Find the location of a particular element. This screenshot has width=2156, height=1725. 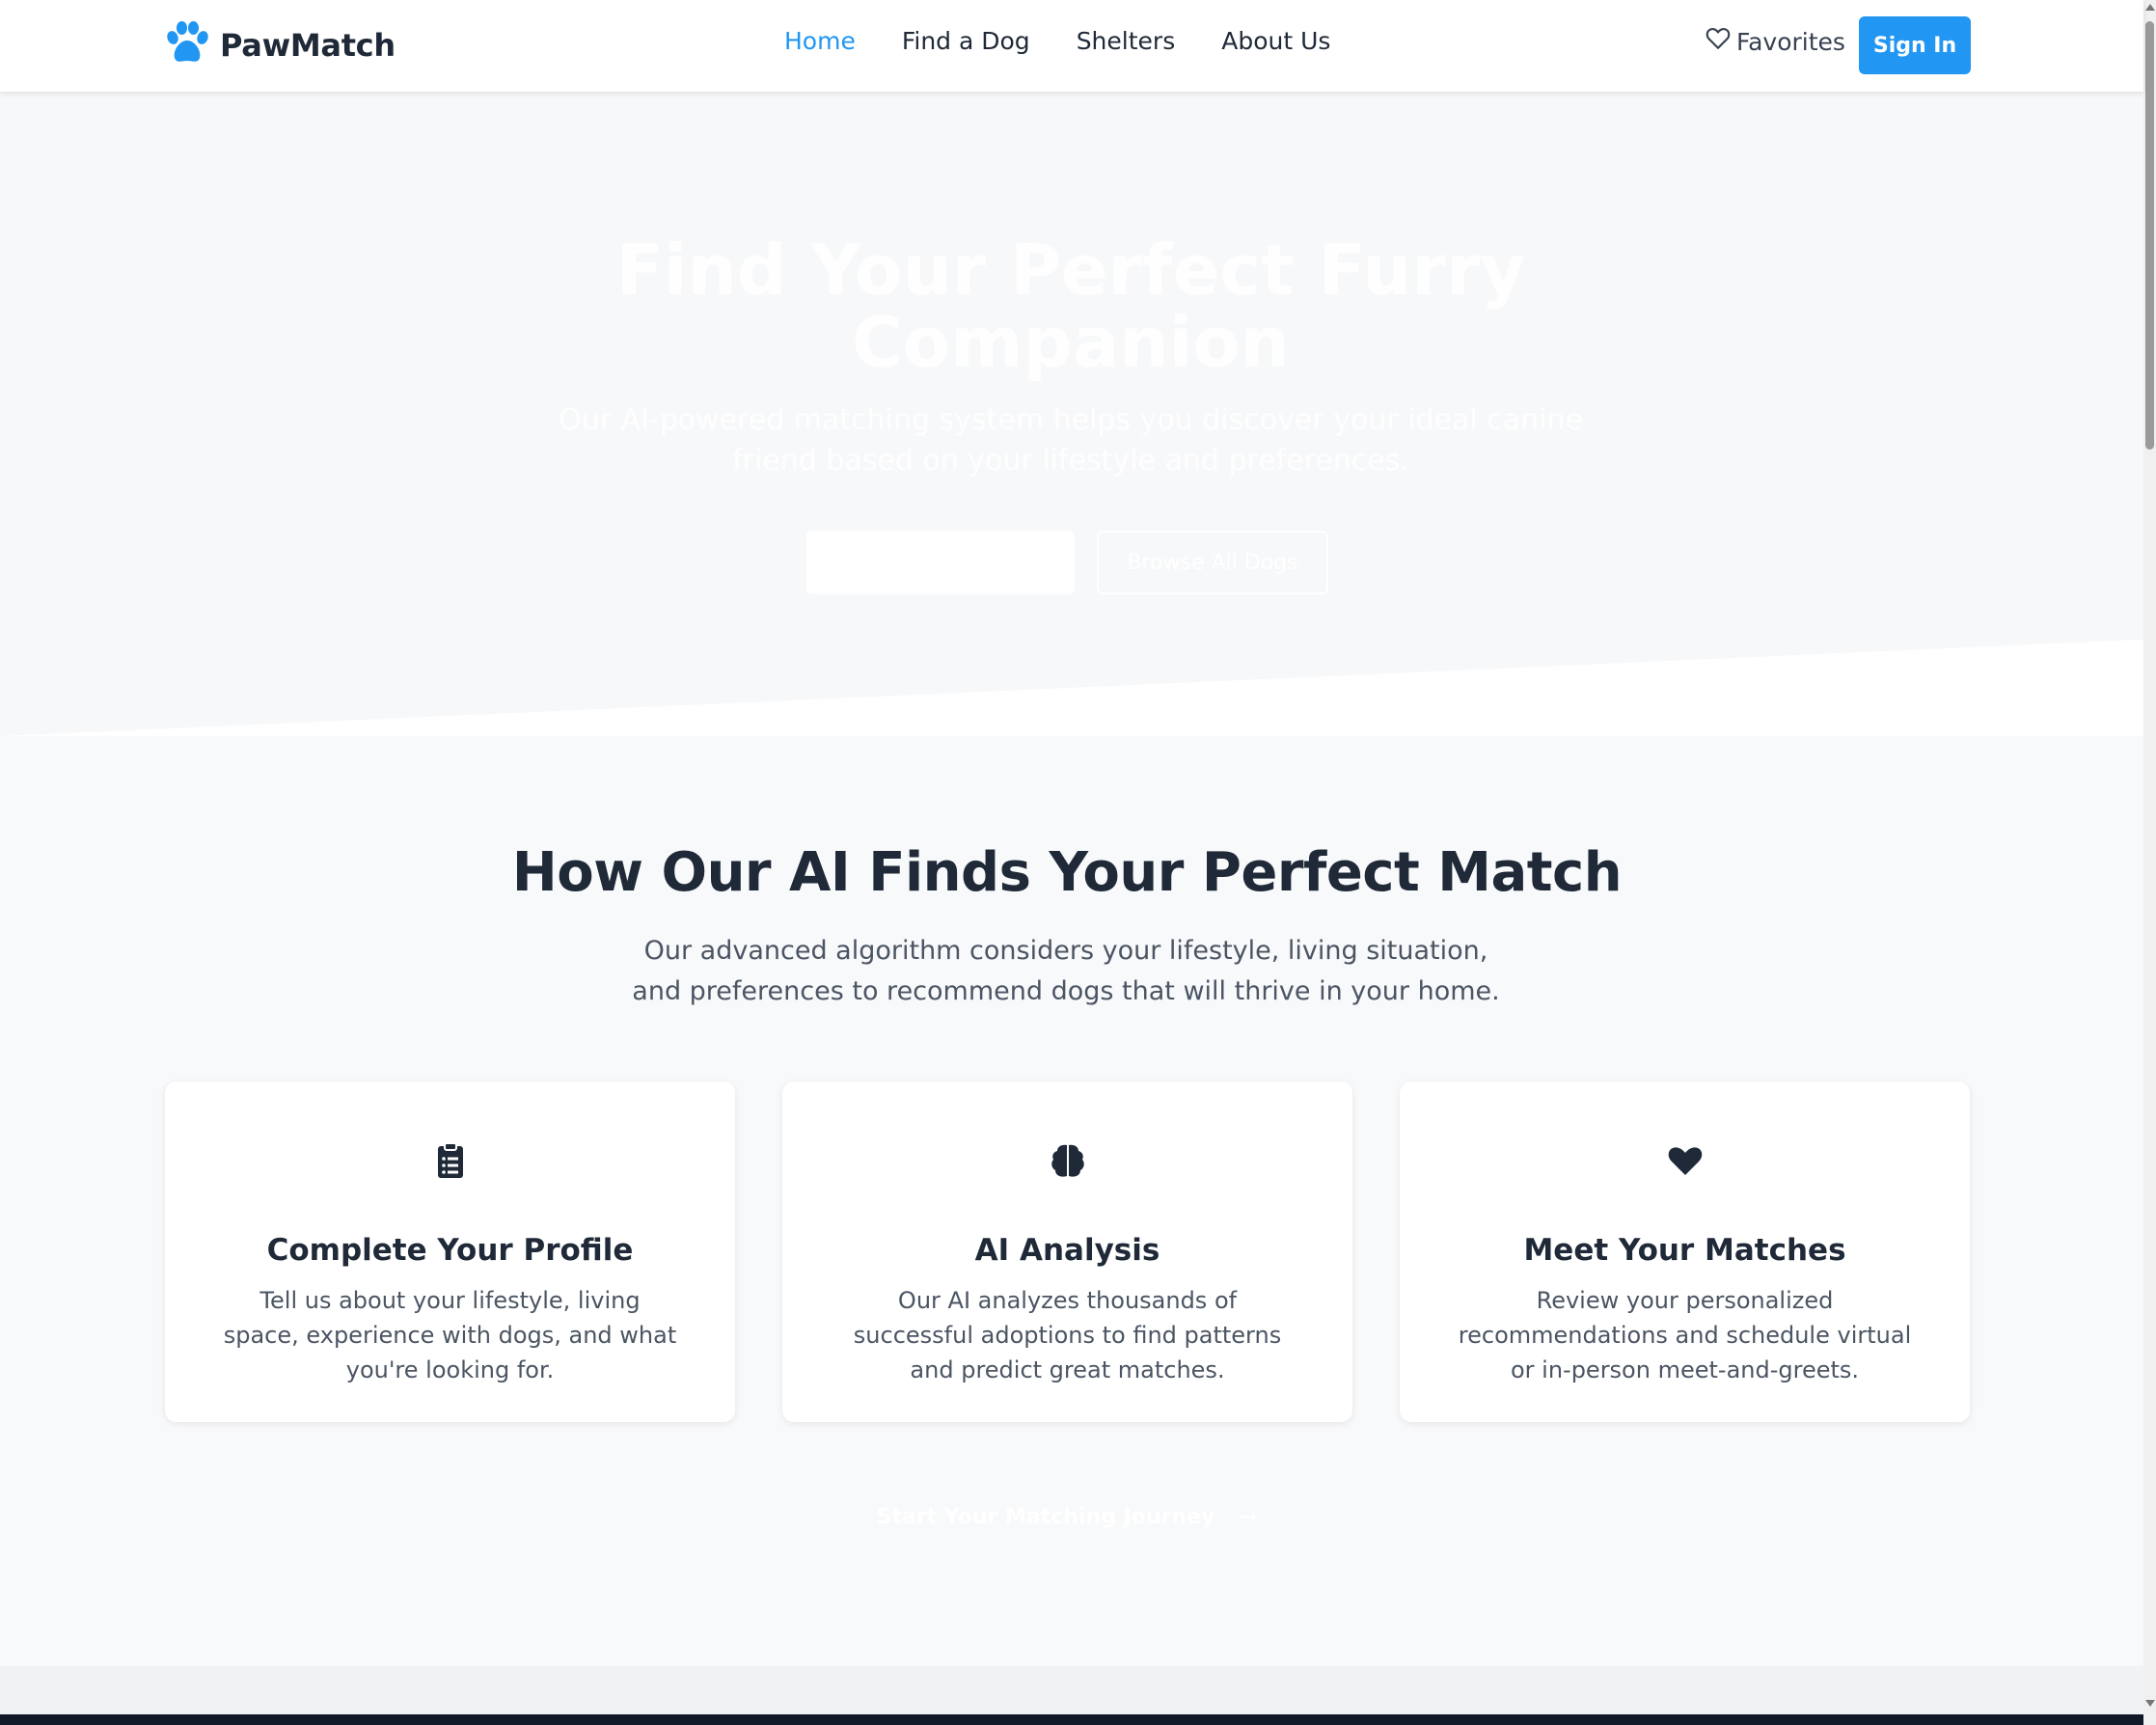

arrow-right-icon: → is located at coordinates (1248, 1517).